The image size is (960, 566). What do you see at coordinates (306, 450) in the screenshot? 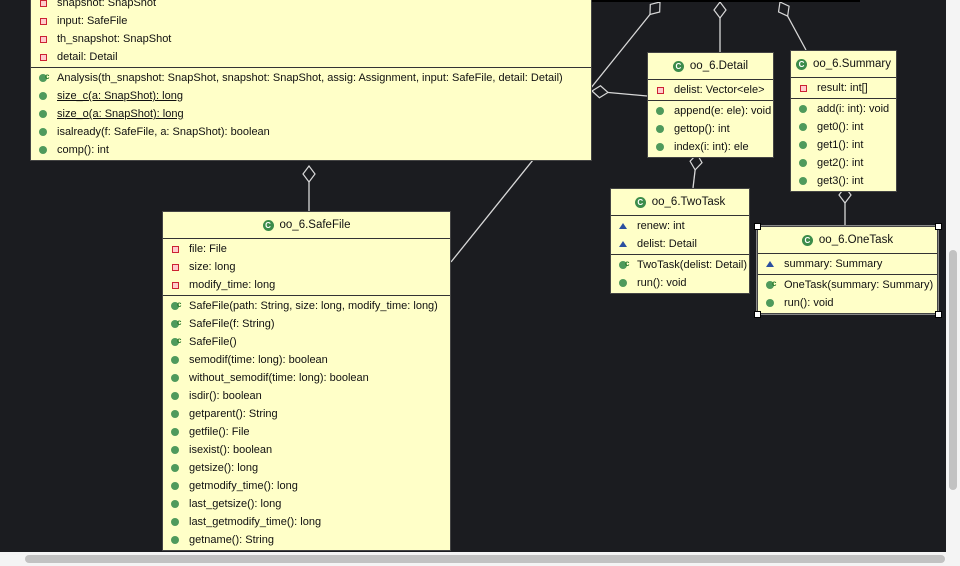
I see `method-row: isexist(): boolean` at bounding box center [306, 450].